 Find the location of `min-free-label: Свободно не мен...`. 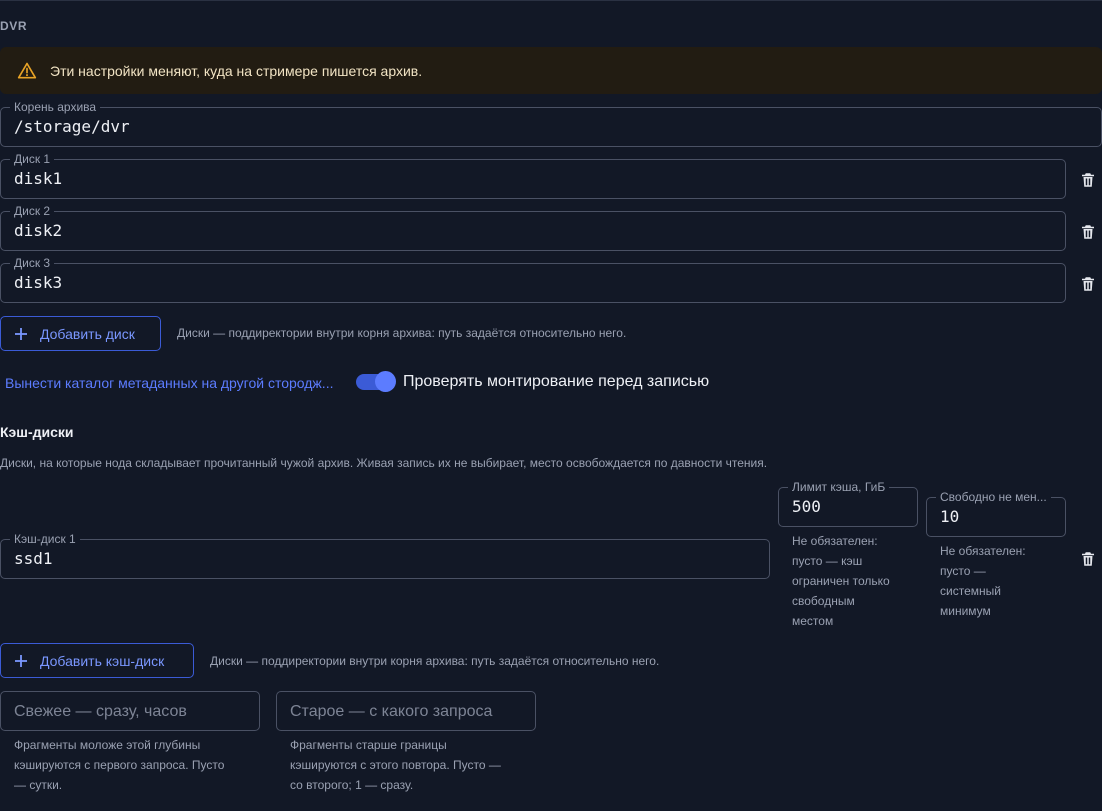

min-free-label: Свободно не мен... is located at coordinates (993, 497).